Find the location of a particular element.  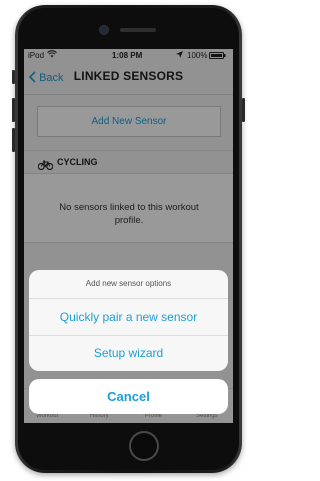

home-button is located at coordinates (144, 446).